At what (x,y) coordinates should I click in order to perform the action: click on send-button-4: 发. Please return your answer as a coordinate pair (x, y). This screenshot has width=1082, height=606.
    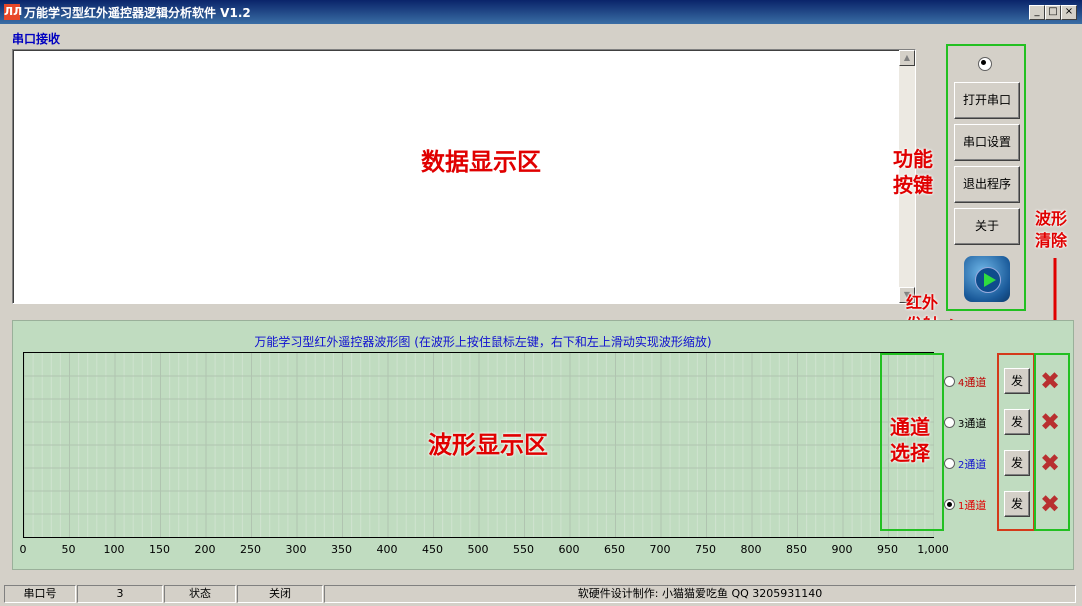
    Looking at the image, I should click on (1017, 381).